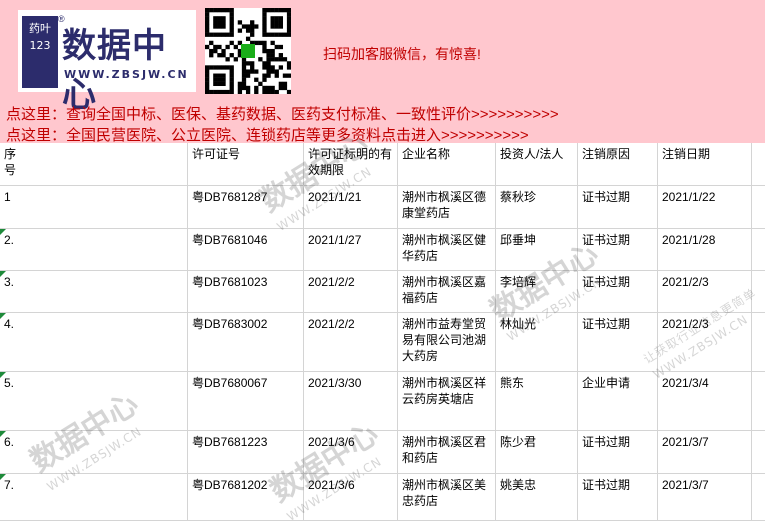 This screenshot has height=526, width=765. What do you see at coordinates (9, 442) in the screenshot?
I see `index-value: 6.` at bounding box center [9, 442].